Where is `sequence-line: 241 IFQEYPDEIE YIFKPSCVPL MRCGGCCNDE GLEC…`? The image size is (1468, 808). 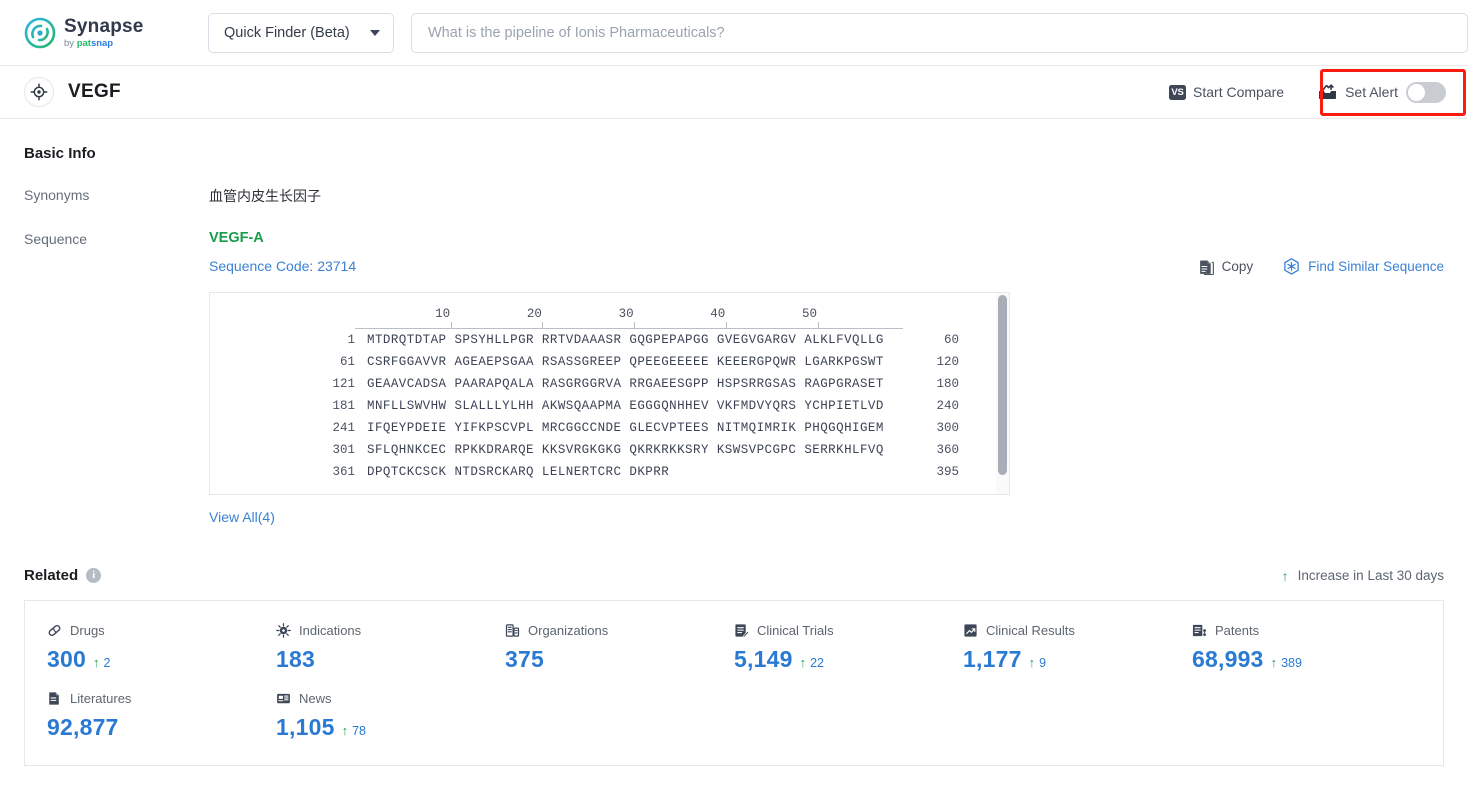 sequence-line: 241 IFQEYPDEIE YIFKPSCVPL MRCGGCCNDE GLEC… is located at coordinates (609, 428).